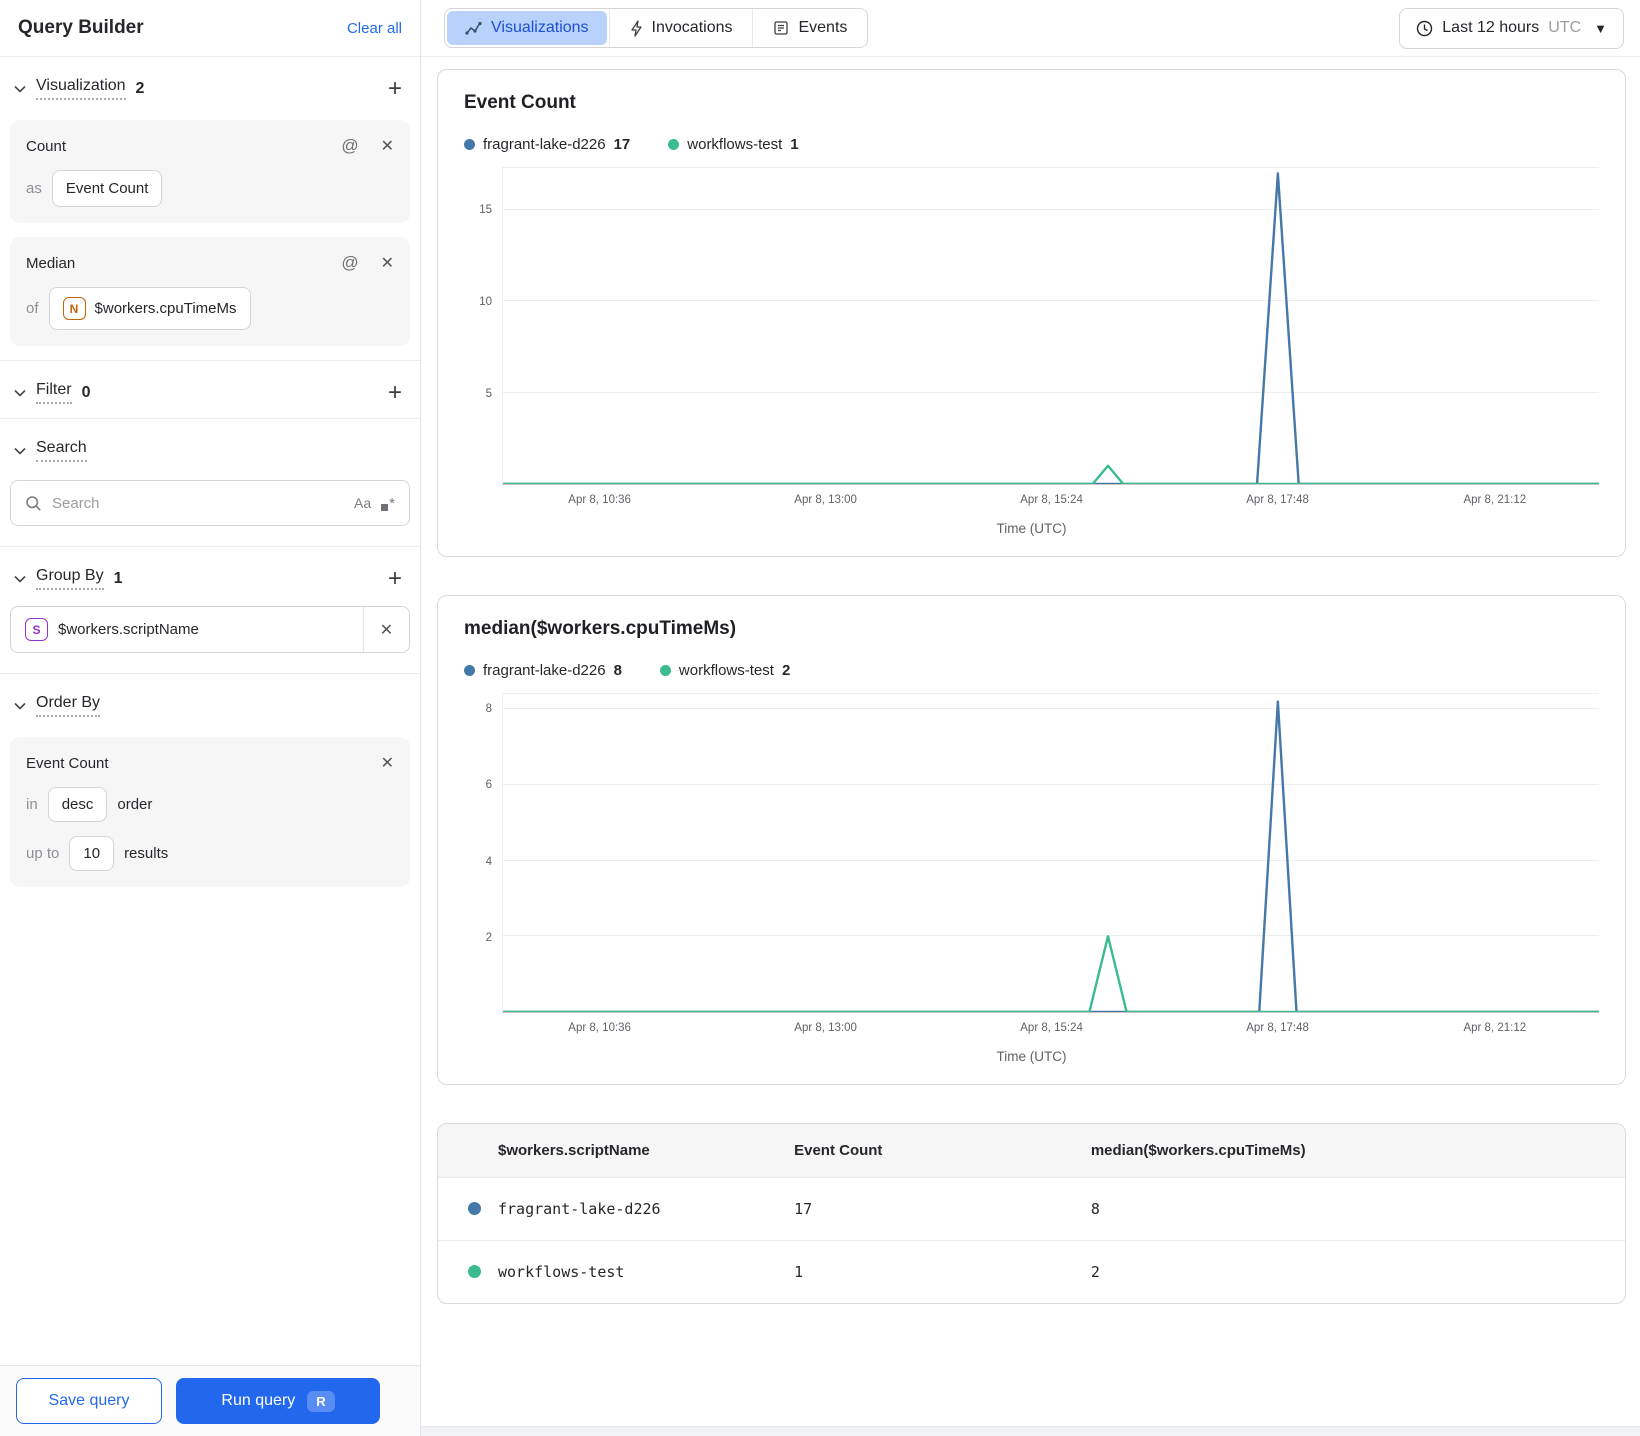 The height and width of the screenshot is (1436, 1640). What do you see at coordinates (823, 27) in the screenshot?
I see `tab-events-label: Events` at bounding box center [823, 27].